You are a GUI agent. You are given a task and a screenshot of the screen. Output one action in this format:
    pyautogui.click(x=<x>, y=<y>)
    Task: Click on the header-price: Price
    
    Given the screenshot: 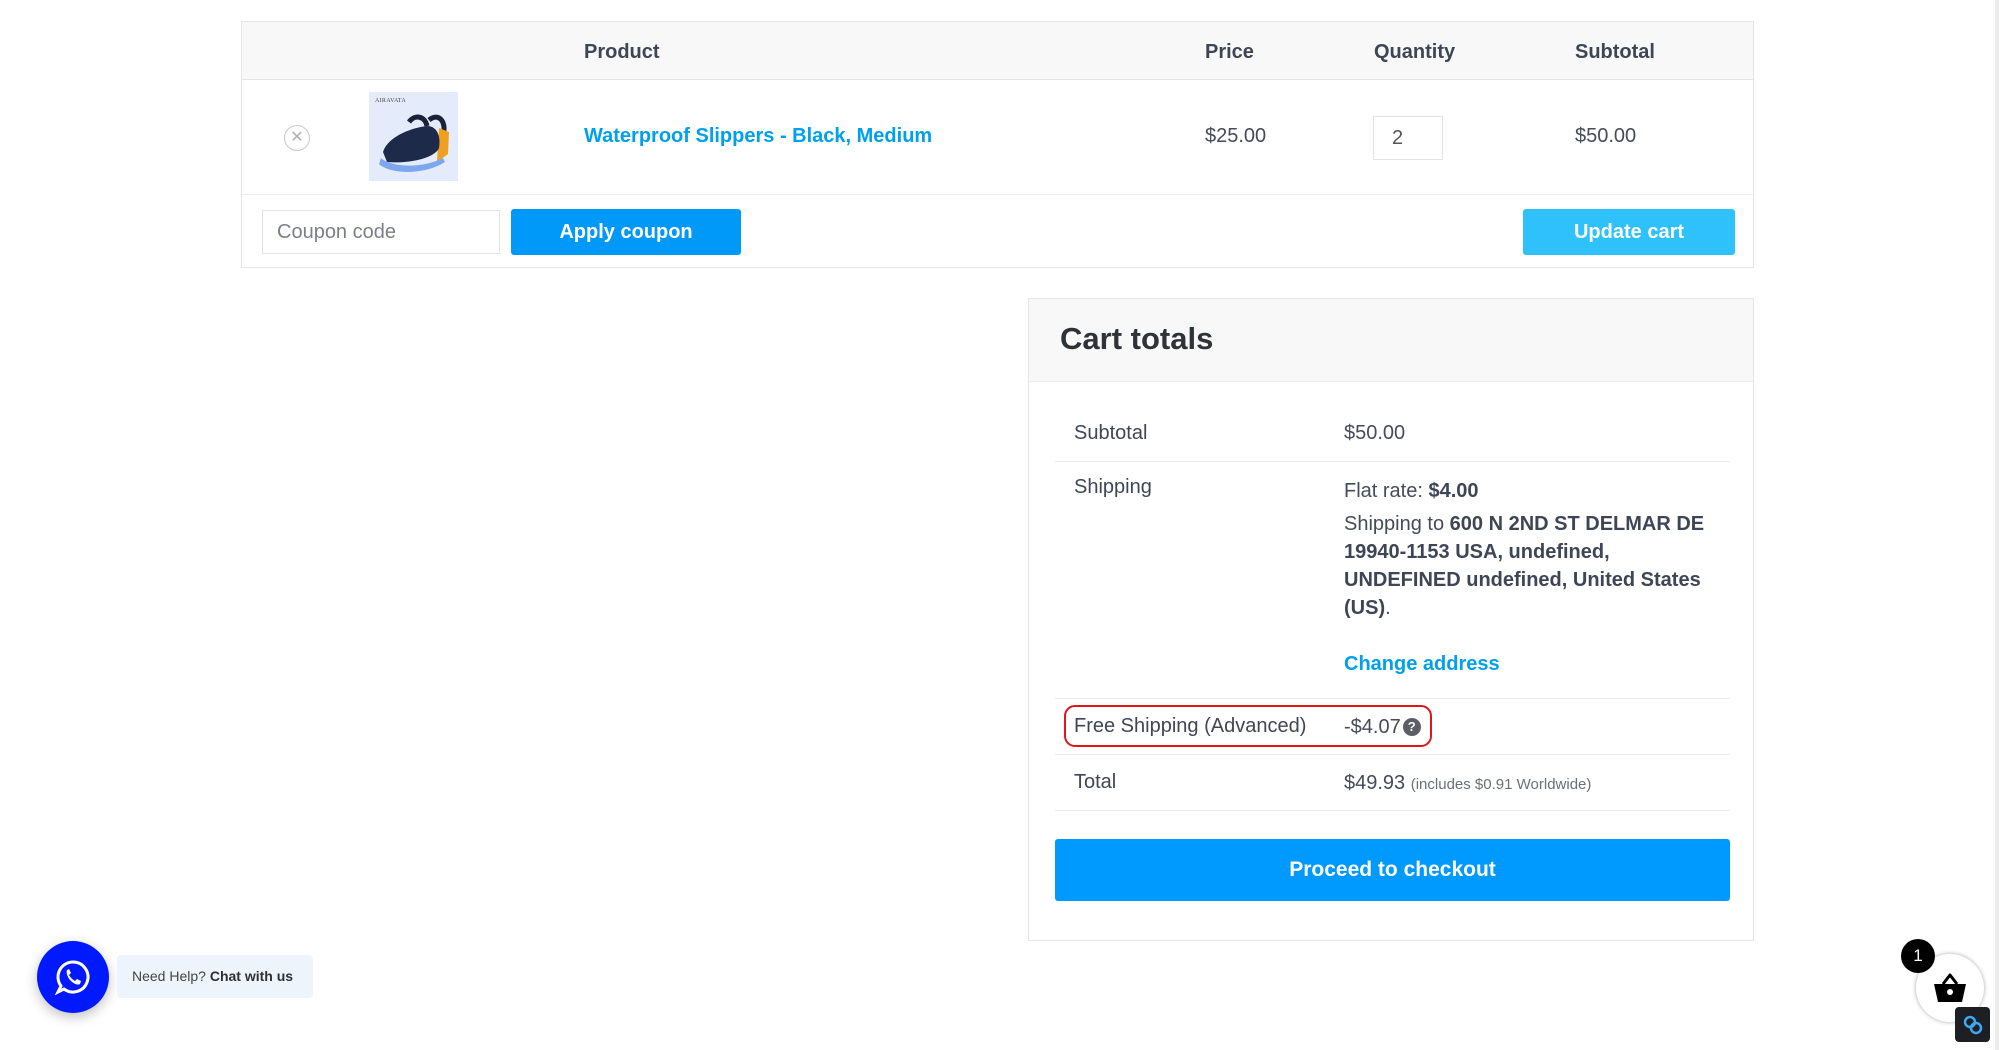 What is the action you would take?
    pyautogui.click(x=1229, y=52)
    